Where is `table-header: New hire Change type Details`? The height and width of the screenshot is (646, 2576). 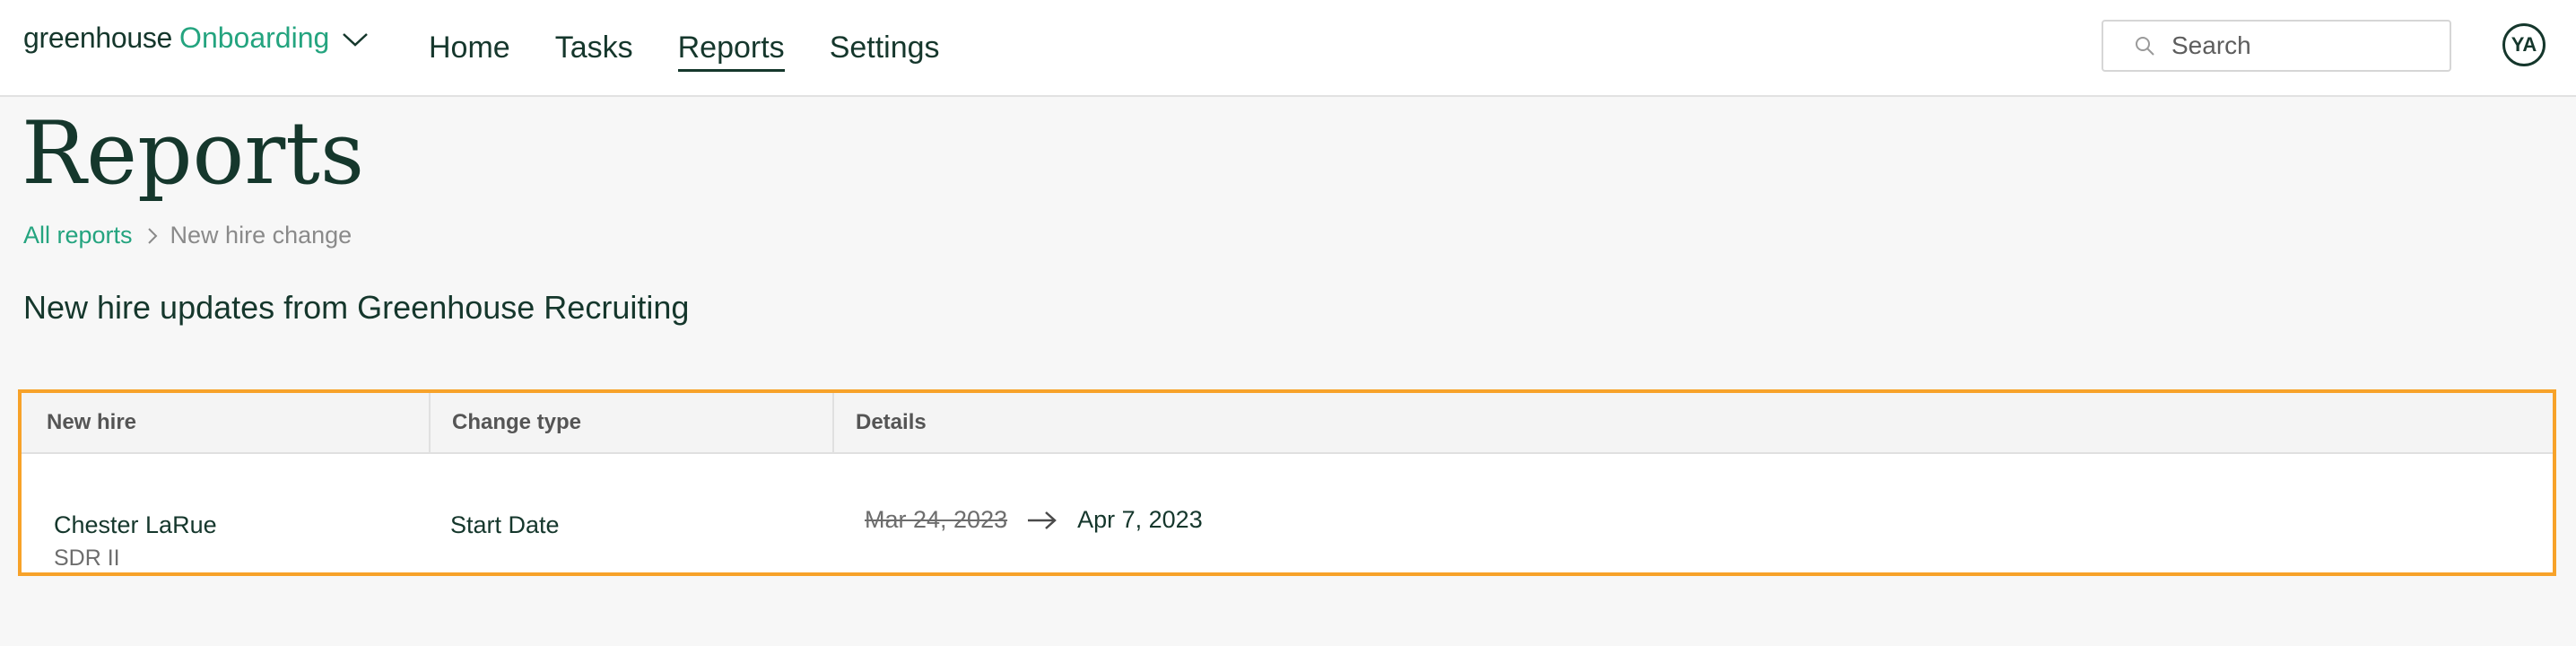 table-header: New hire Change type Details is located at coordinates (1287, 423).